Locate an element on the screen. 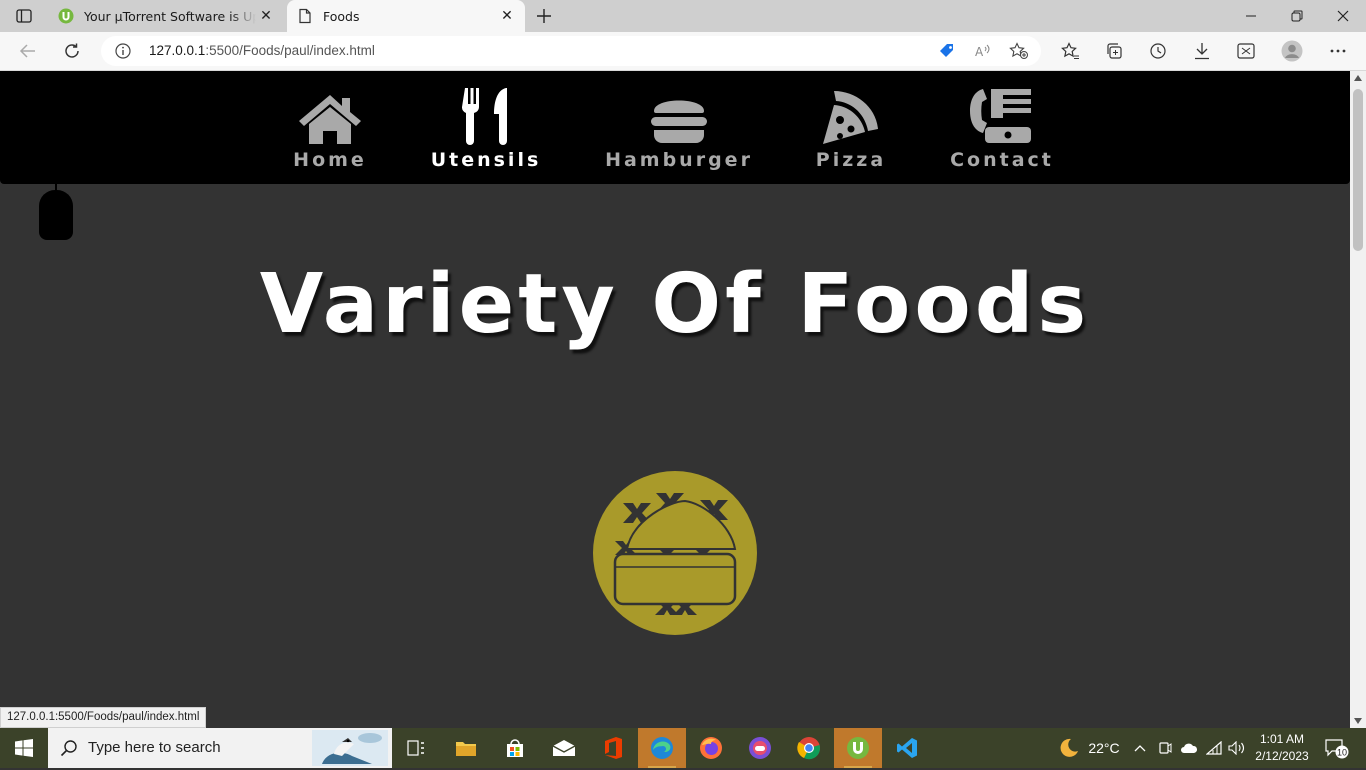 This screenshot has width=1366, height=770. read-aloud-icon: A is located at coordinates (983, 51).